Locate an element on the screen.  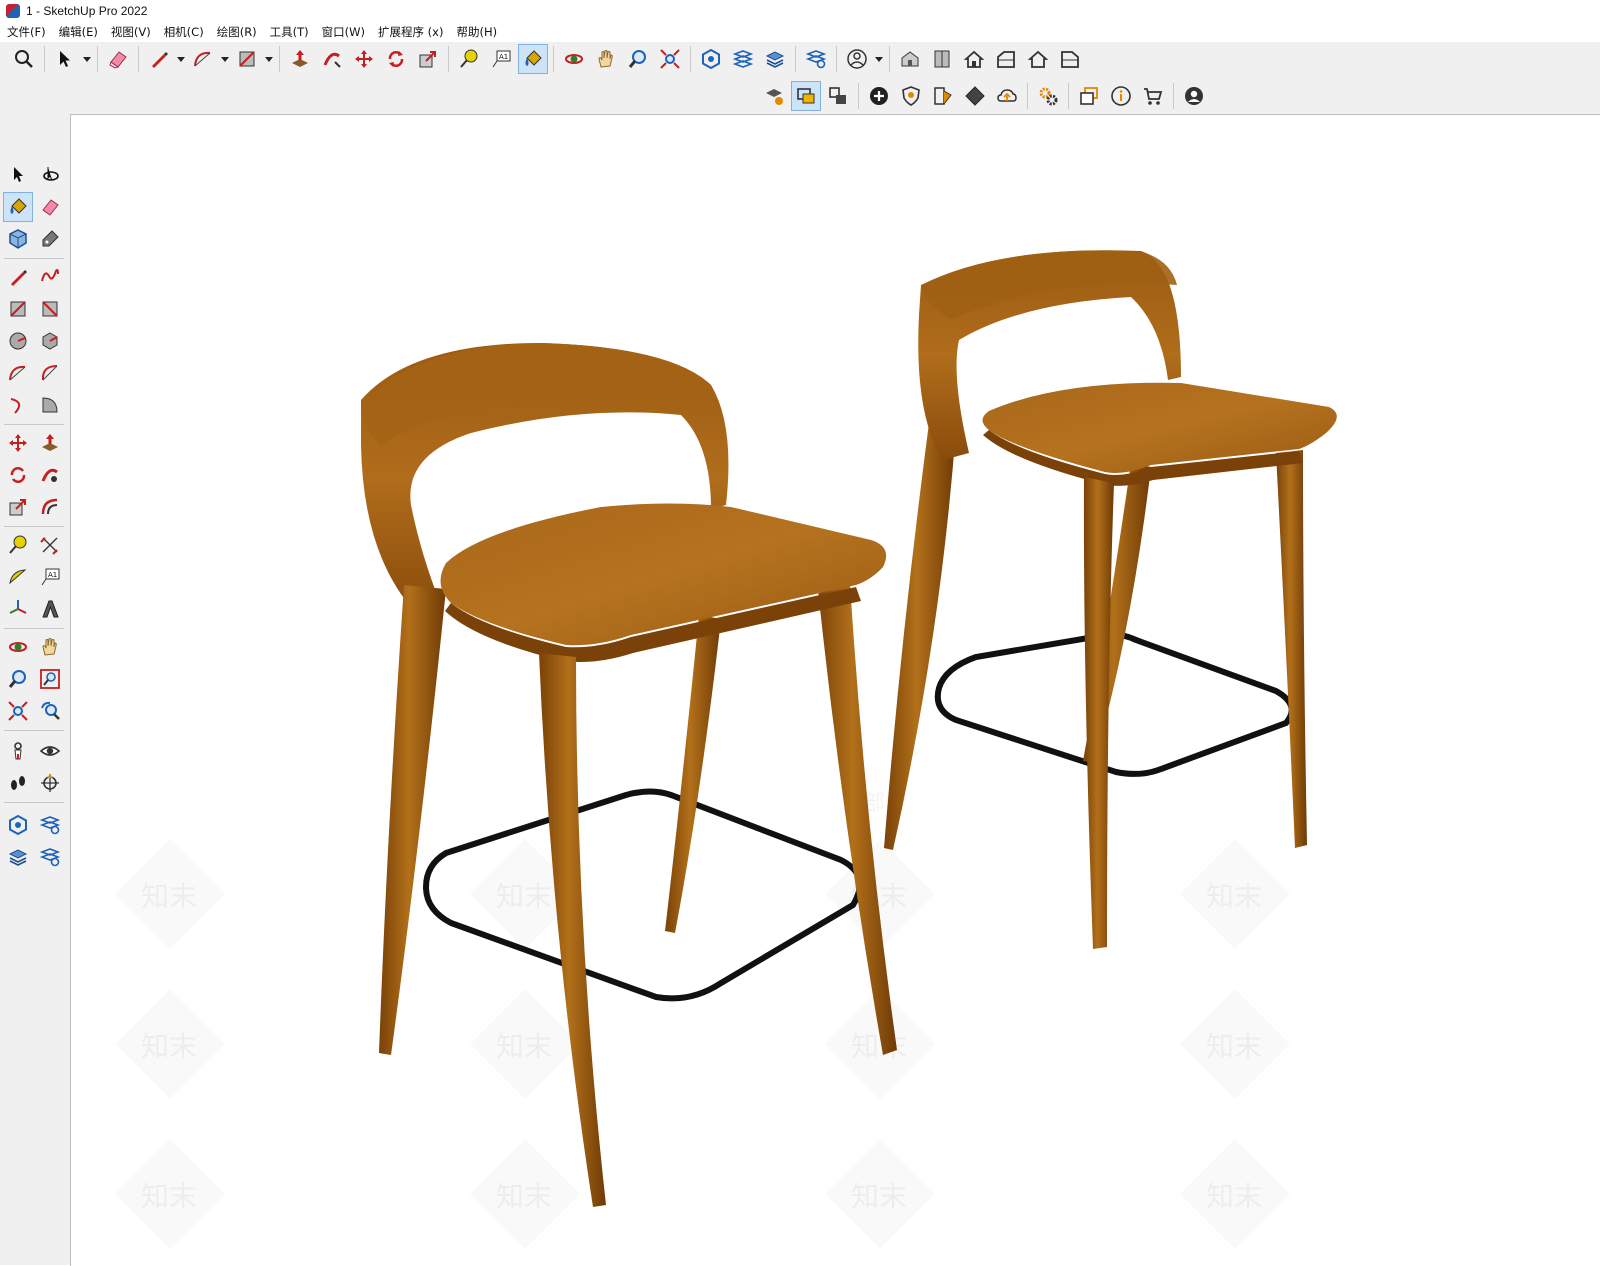
copy-window-button is located at coordinates (1089, 96).